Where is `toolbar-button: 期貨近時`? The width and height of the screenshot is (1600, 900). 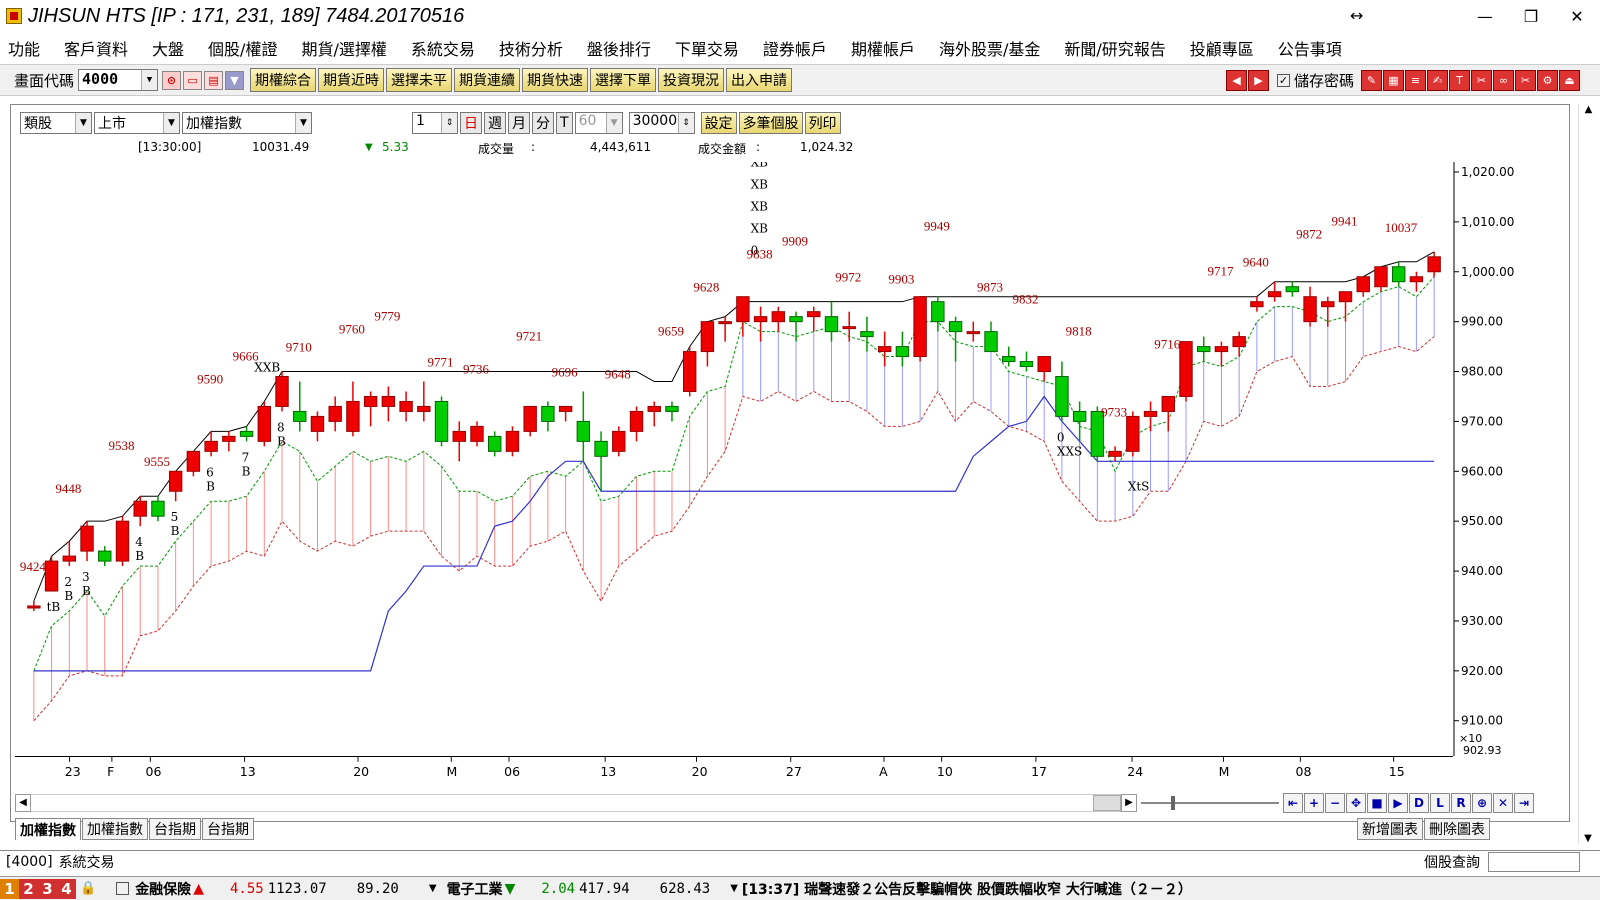 toolbar-button: 期貨近時 is located at coordinates (351, 80).